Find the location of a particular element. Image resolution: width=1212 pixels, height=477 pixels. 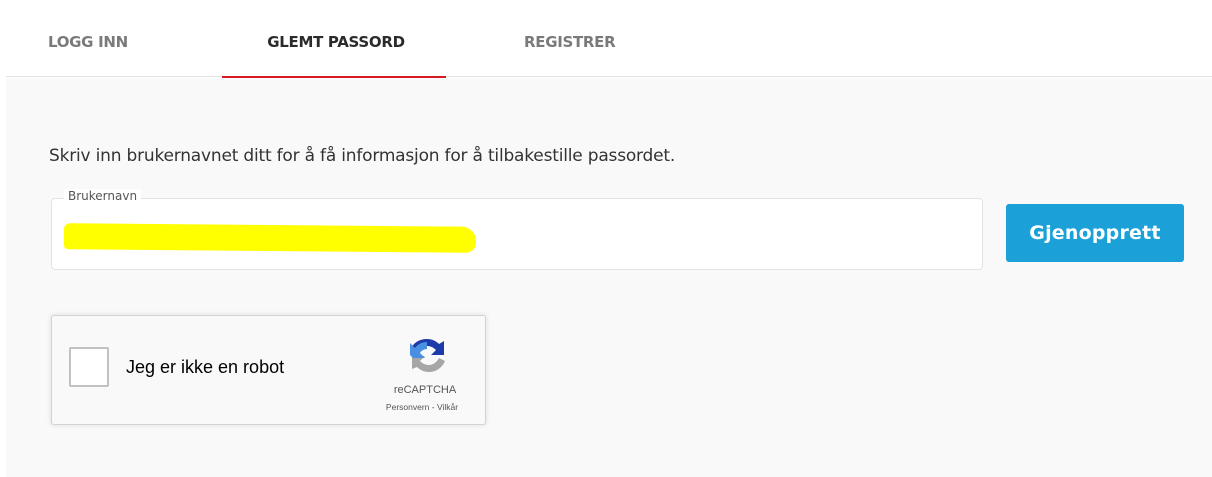

privacy-link: Personvern is located at coordinates (407, 407).